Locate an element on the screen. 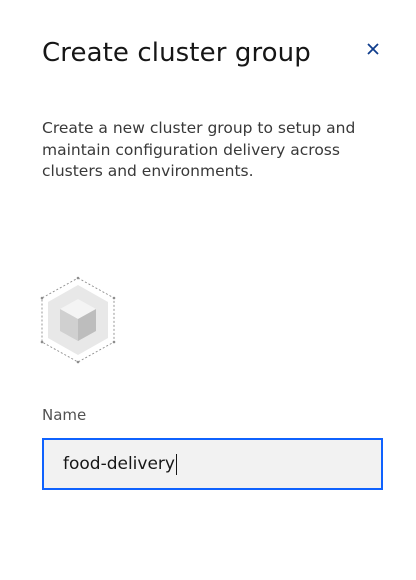 The image size is (416, 580). description-line: clusters and environments. is located at coordinates (148, 171).